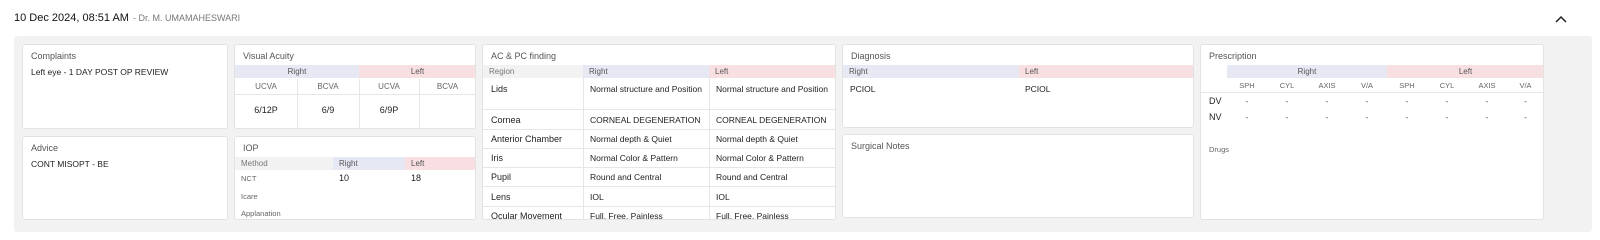  Describe the element at coordinates (249, 196) in the screenshot. I see `iop-method: Icare` at that location.